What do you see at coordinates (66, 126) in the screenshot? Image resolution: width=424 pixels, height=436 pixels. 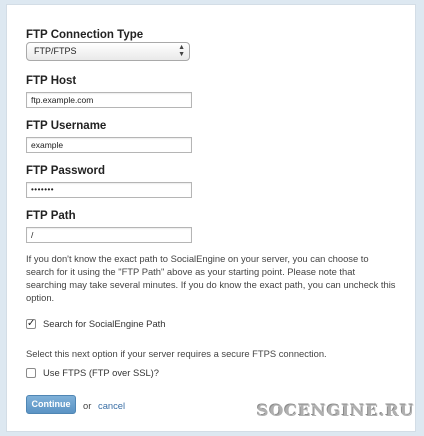 I see `username-label: FTP Username` at bounding box center [66, 126].